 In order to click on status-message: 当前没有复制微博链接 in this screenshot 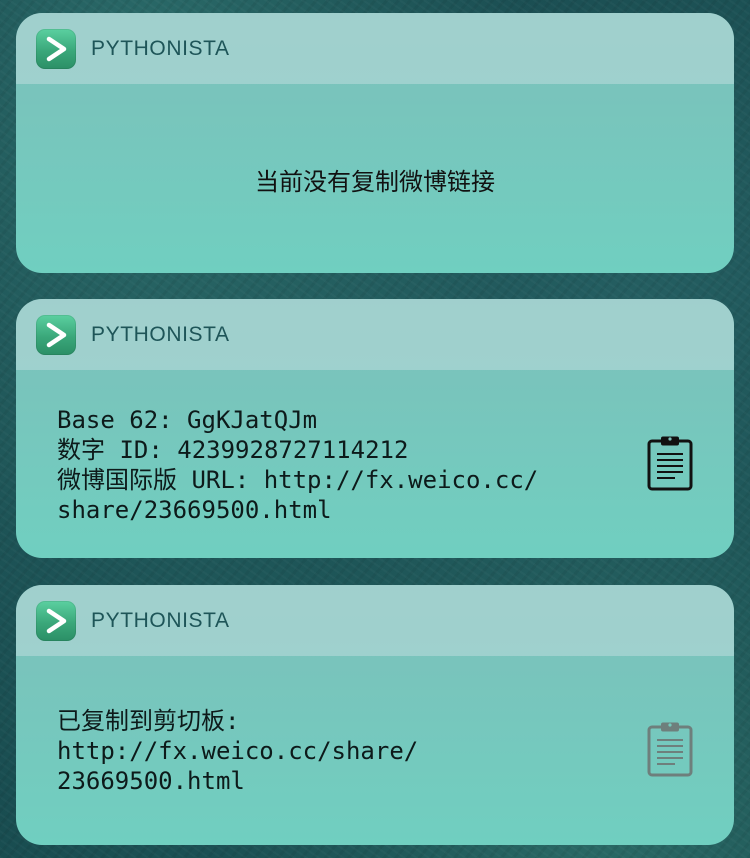, I will do `click(375, 182)`.